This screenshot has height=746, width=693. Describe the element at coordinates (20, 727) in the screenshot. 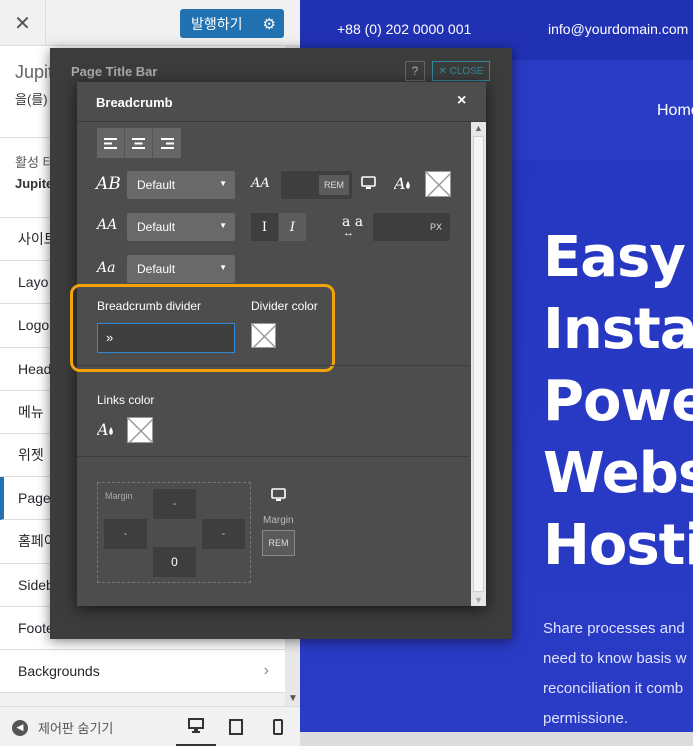

I see `collapse-arrow-icon: ◀` at that location.